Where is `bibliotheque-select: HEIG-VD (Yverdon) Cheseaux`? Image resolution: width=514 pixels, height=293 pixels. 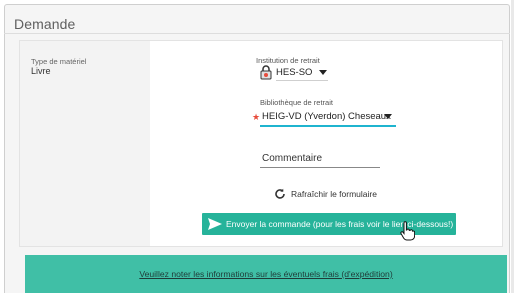 bibliotheque-select: HEIG-VD (Yverdon) Cheseaux is located at coordinates (328, 117).